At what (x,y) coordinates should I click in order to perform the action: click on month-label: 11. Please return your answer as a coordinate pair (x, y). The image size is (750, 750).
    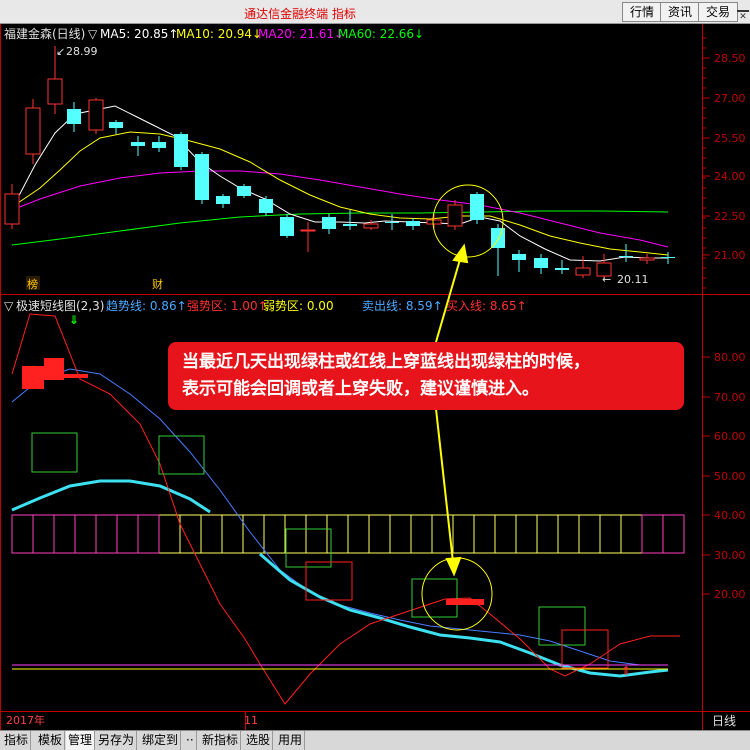
    Looking at the image, I should click on (251, 720).